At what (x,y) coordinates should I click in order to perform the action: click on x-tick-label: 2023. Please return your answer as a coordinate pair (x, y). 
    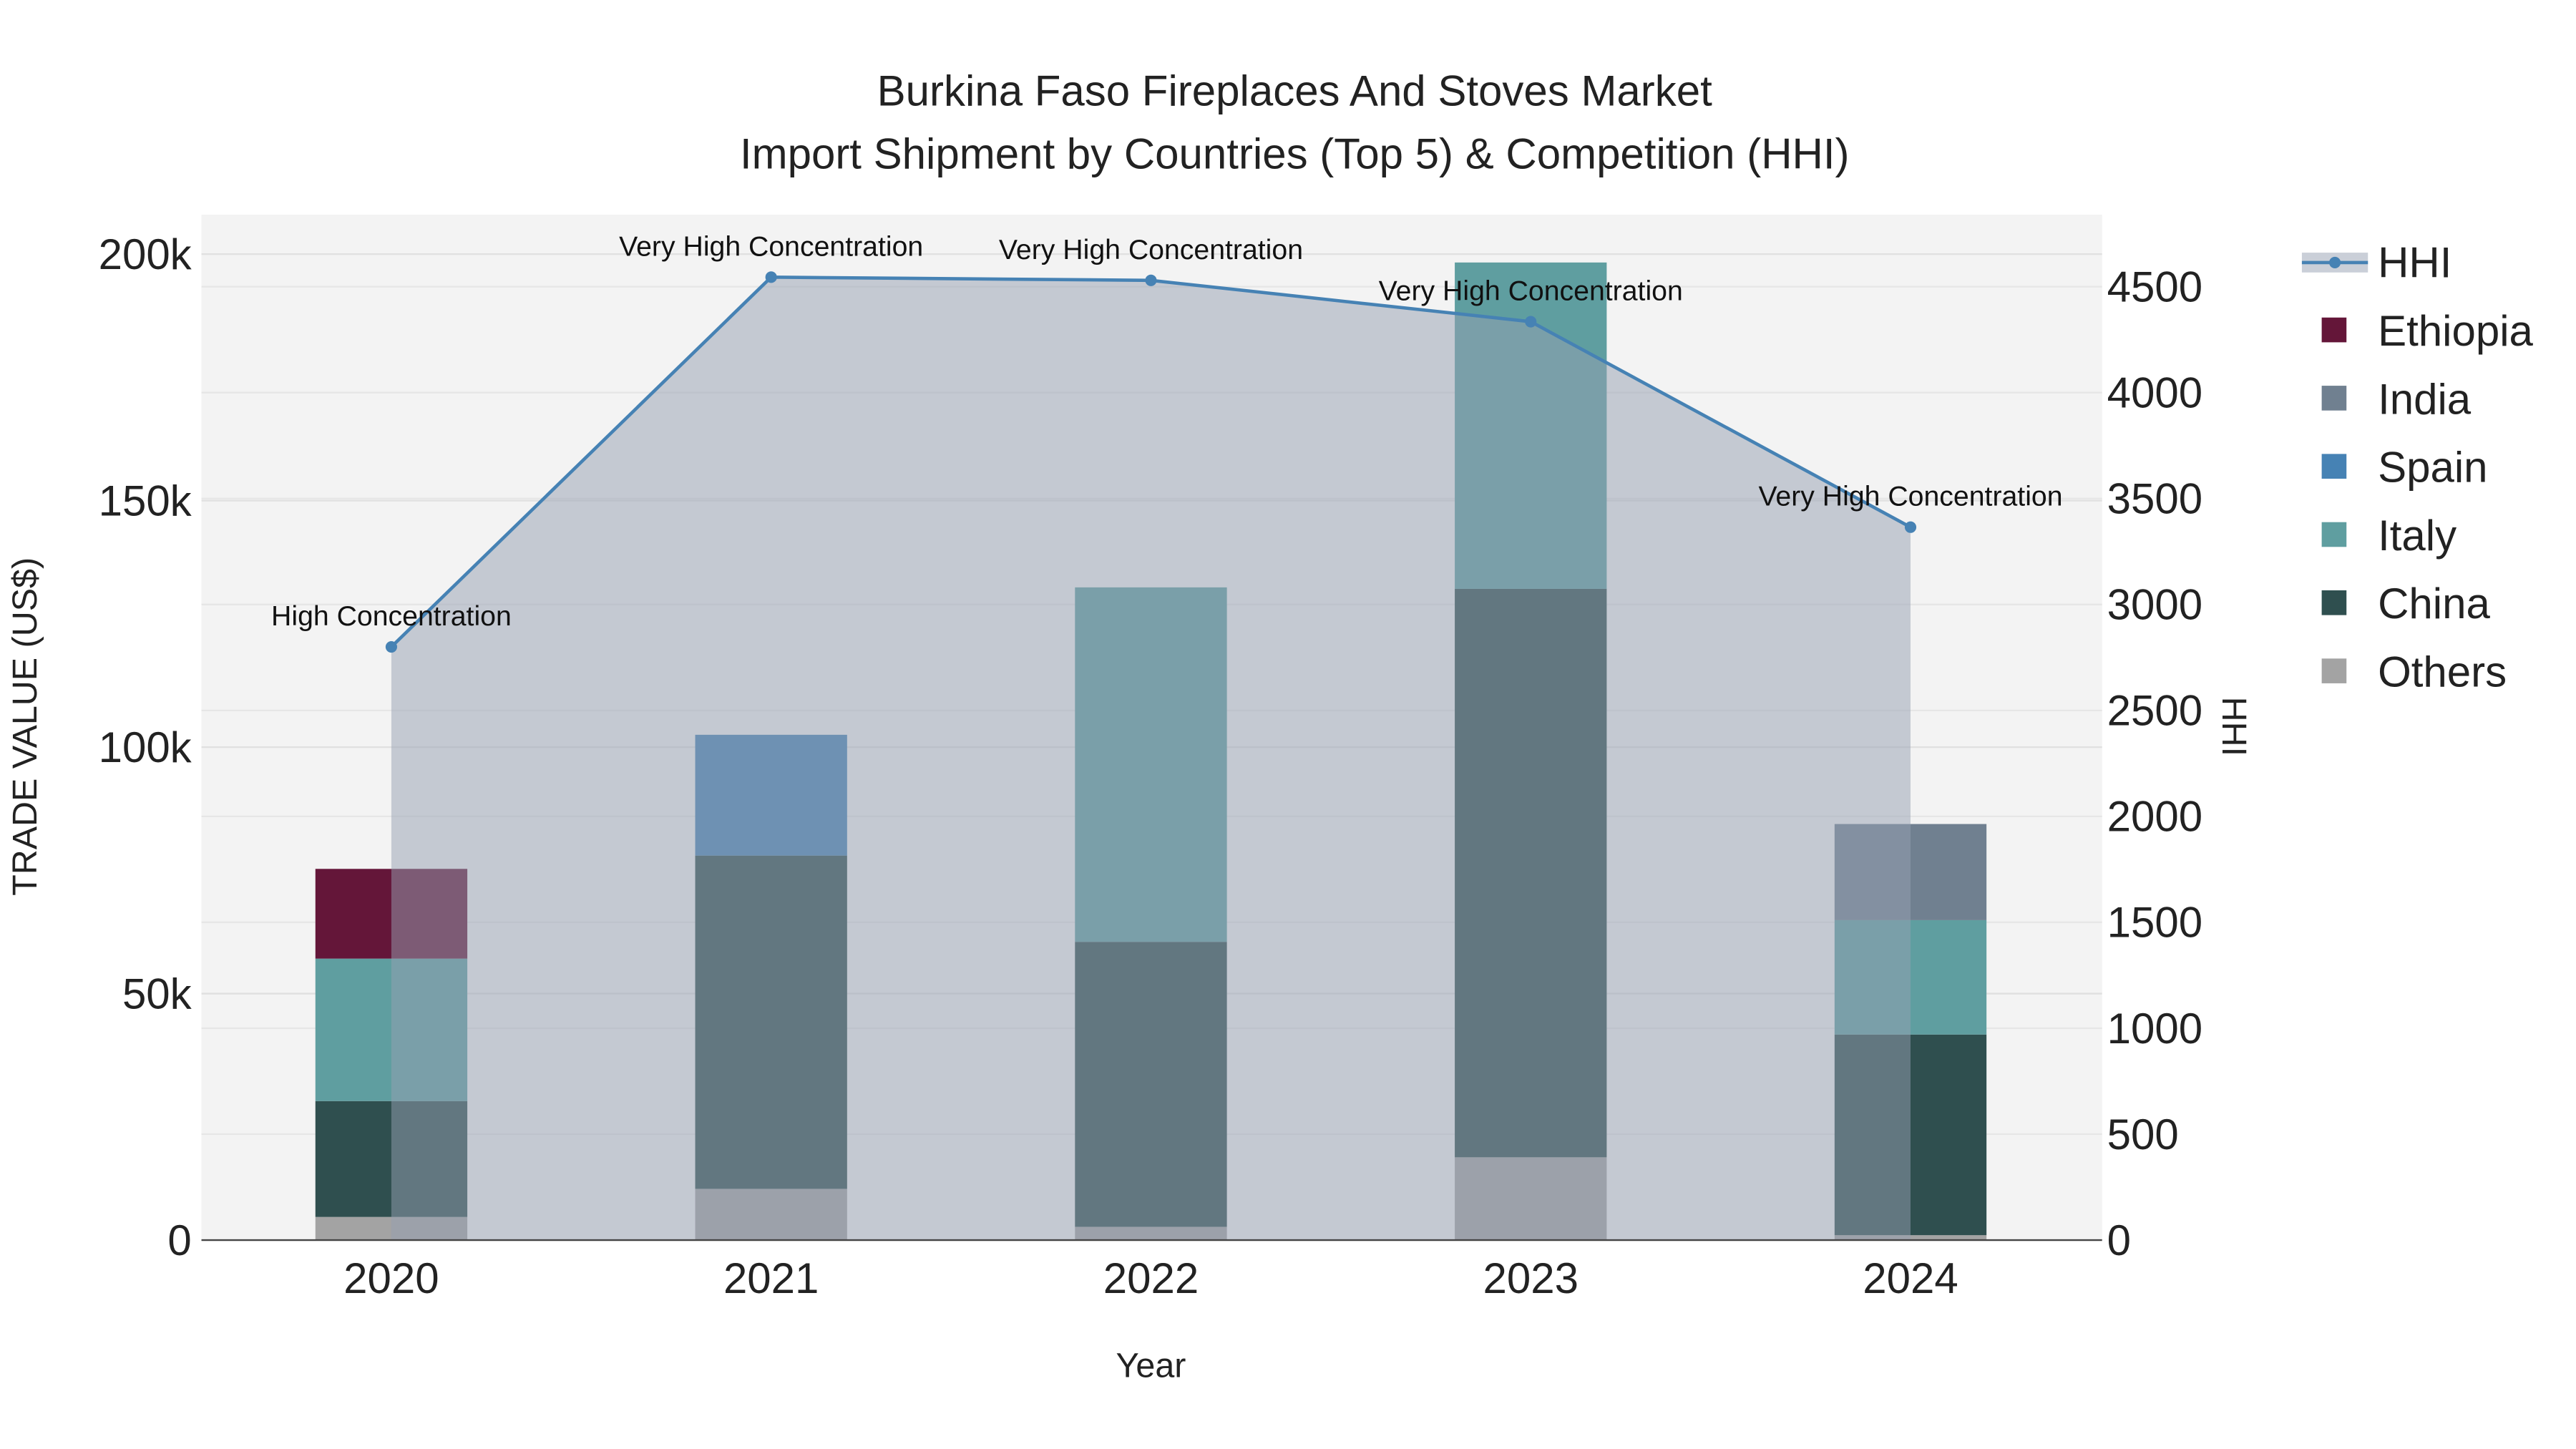
    Looking at the image, I should click on (1530, 1278).